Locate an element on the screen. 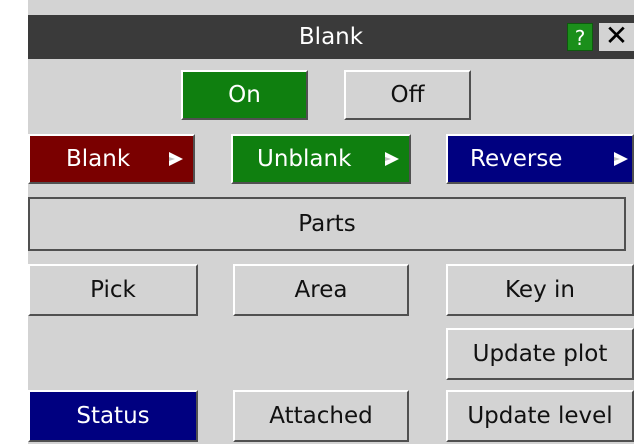 The width and height of the screenshot is (634, 444). entity-type-selector: Parts is located at coordinates (327, 224).